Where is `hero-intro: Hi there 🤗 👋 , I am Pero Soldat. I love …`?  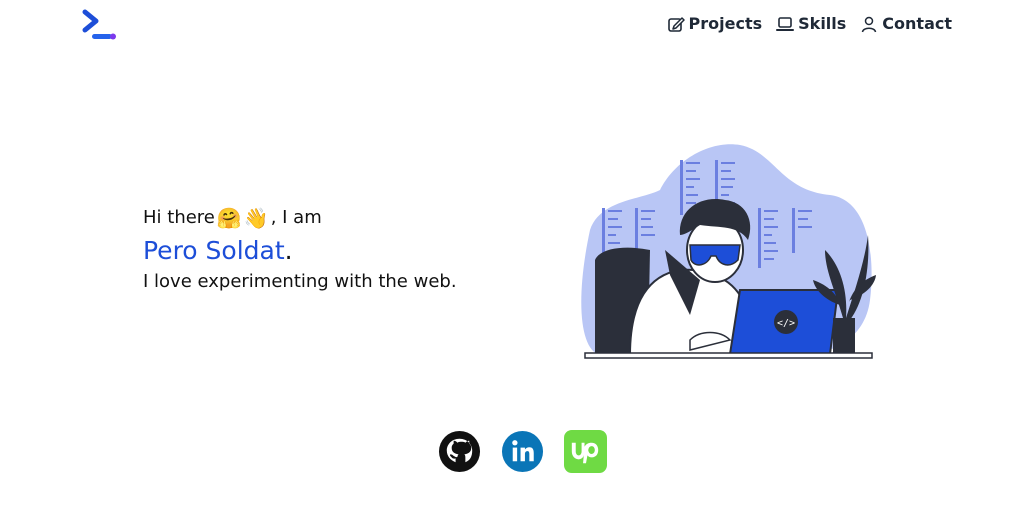
hero-intro: Hi there 🤗 👋 , I am Pero Soldat. I love … is located at coordinates (300, 249).